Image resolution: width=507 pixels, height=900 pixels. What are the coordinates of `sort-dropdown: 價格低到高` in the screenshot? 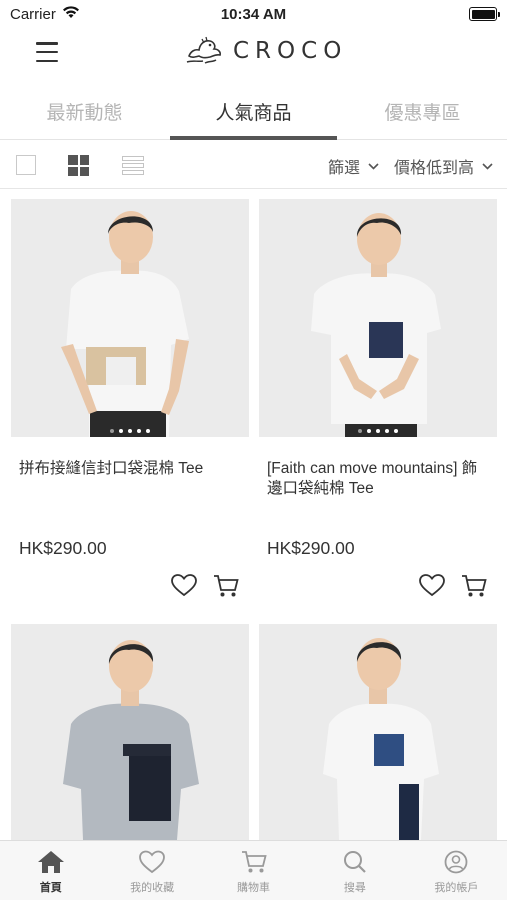 It's located at (443, 166).